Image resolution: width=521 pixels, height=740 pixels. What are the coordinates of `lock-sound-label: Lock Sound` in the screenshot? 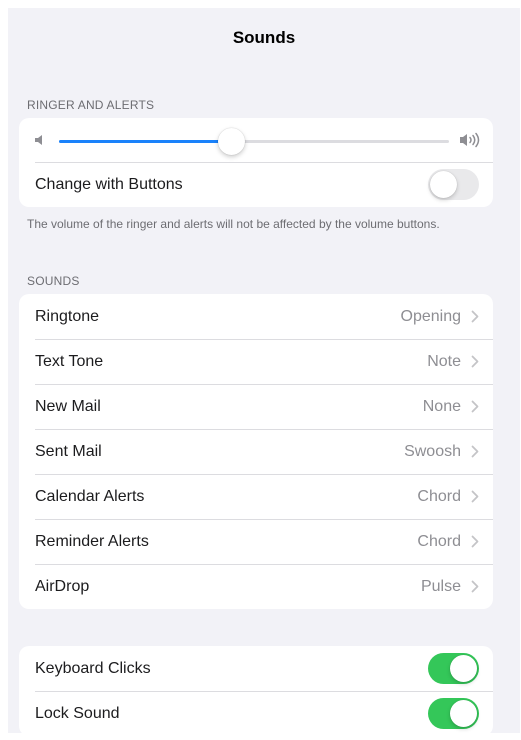 It's located at (77, 713).